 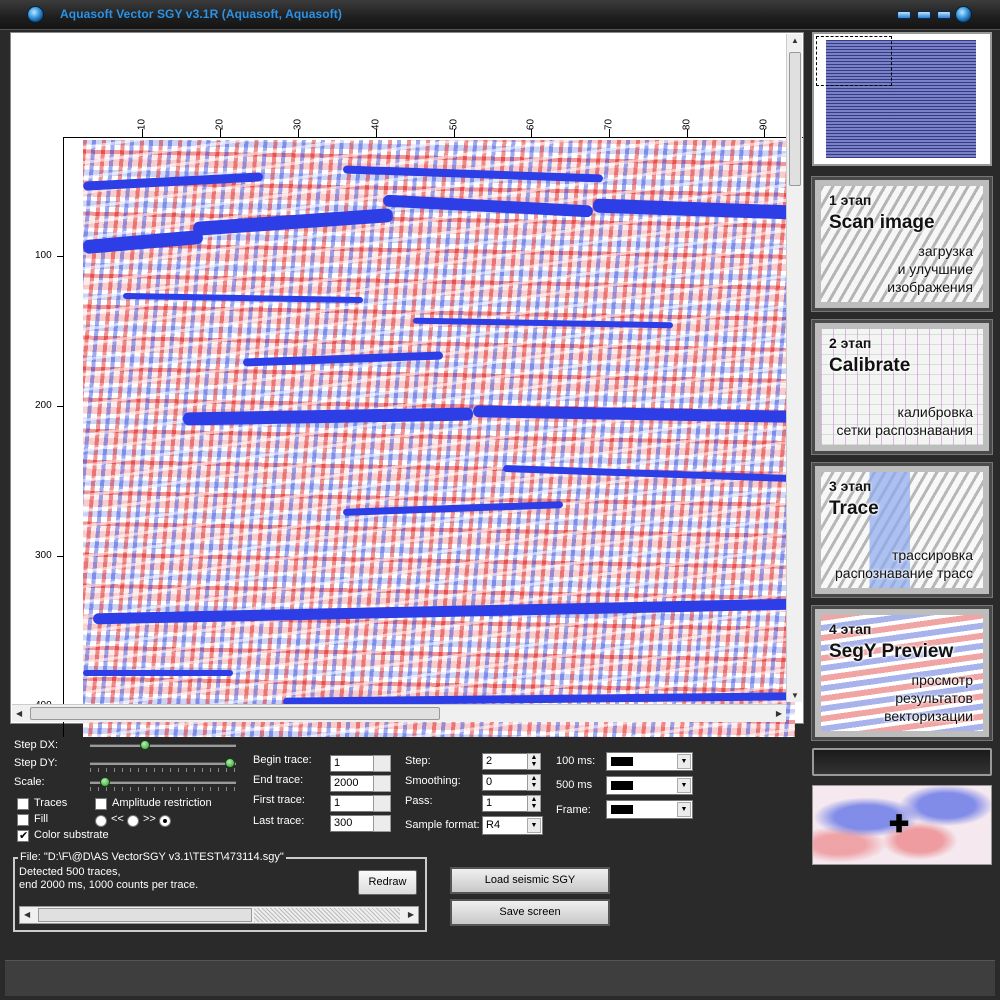 I want to click on ms500-color-select: ▼, so click(x=649, y=785).